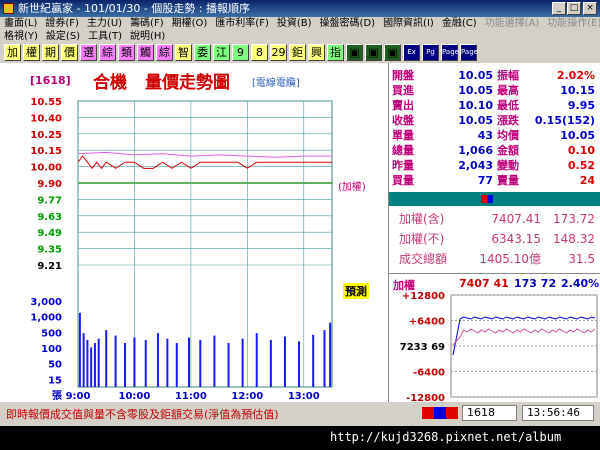 Image resolution: width=600 pixels, height=450 pixels. I want to click on toolbar-button: 選, so click(88, 52).